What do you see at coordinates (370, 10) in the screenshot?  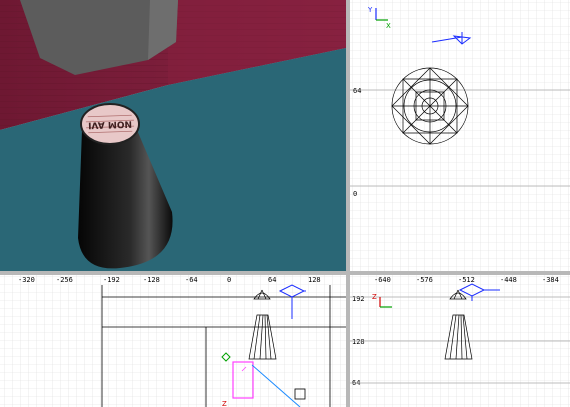 I see `axis-y-label: Y` at bounding box center [370, 10].